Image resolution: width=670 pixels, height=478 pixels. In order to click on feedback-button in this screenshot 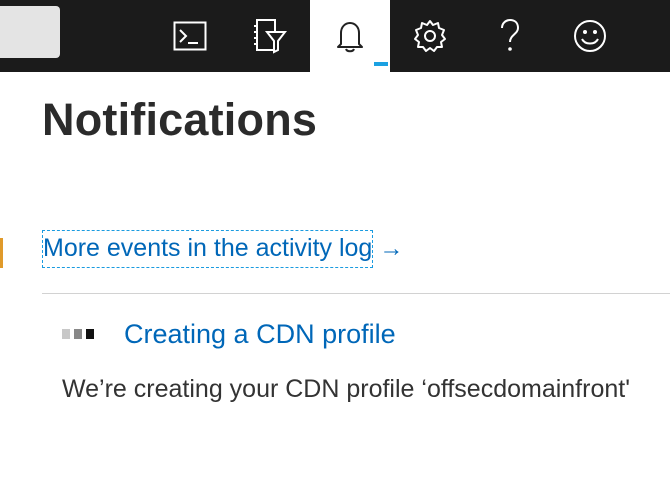, I will do `click(590, 36)`.